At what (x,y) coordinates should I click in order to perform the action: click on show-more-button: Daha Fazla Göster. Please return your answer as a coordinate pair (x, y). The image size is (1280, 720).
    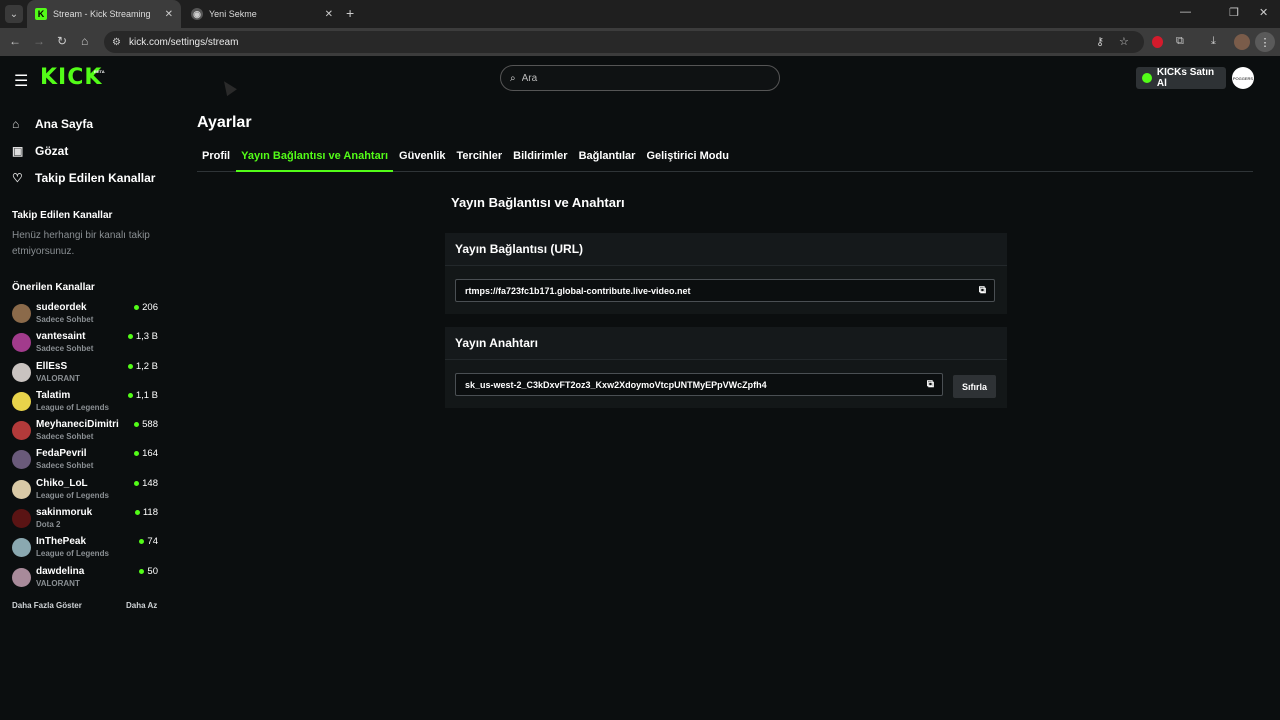
    Looking at the image, I should click on (47, 605).